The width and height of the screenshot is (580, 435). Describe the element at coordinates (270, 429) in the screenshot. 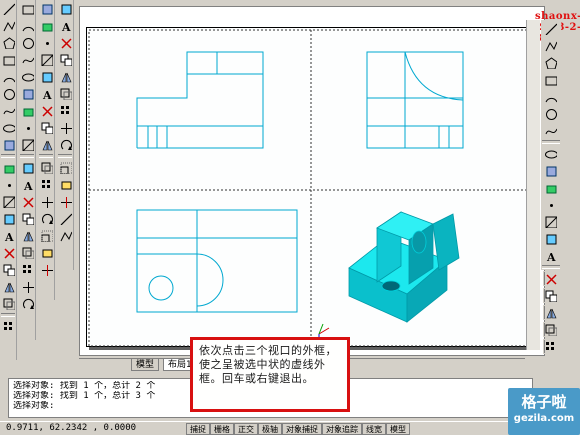

I see `polar-button: 极轴` at that location.